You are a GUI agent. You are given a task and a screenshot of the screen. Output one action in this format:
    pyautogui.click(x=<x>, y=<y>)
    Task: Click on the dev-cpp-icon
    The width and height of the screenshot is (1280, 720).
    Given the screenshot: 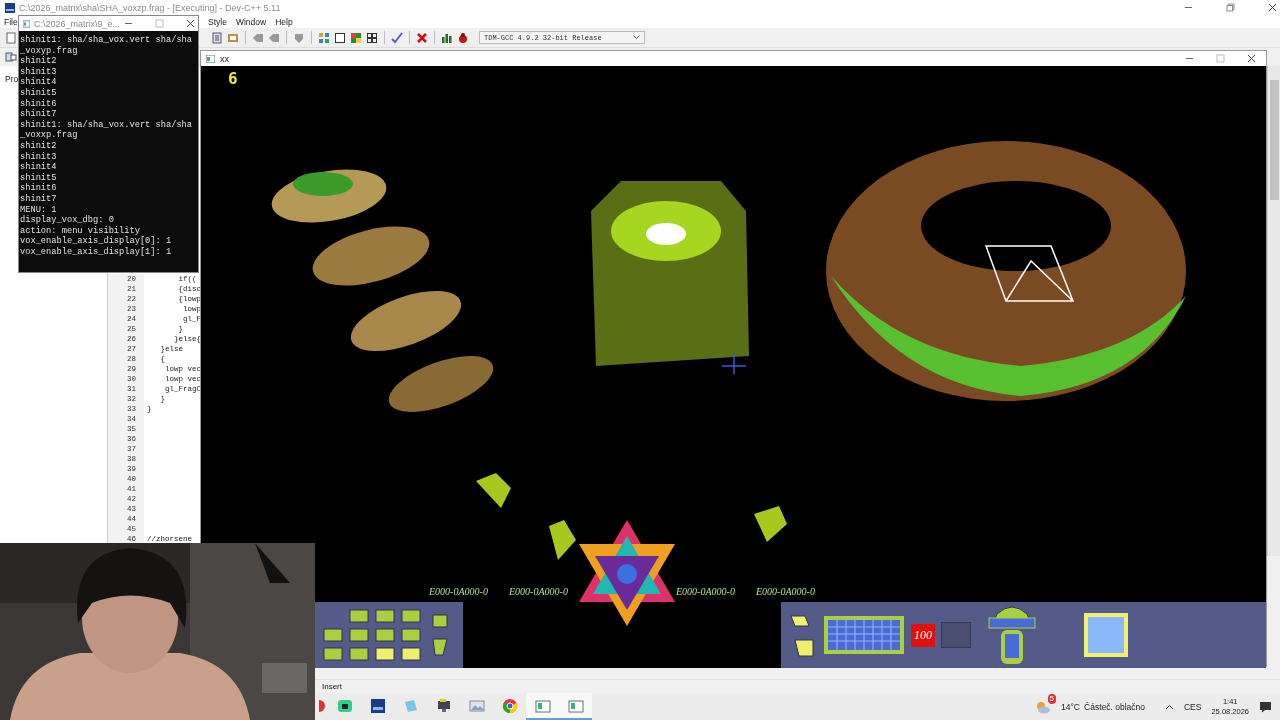 What is the action you would take?
    pyautogui.click(x=377, y=705)
    